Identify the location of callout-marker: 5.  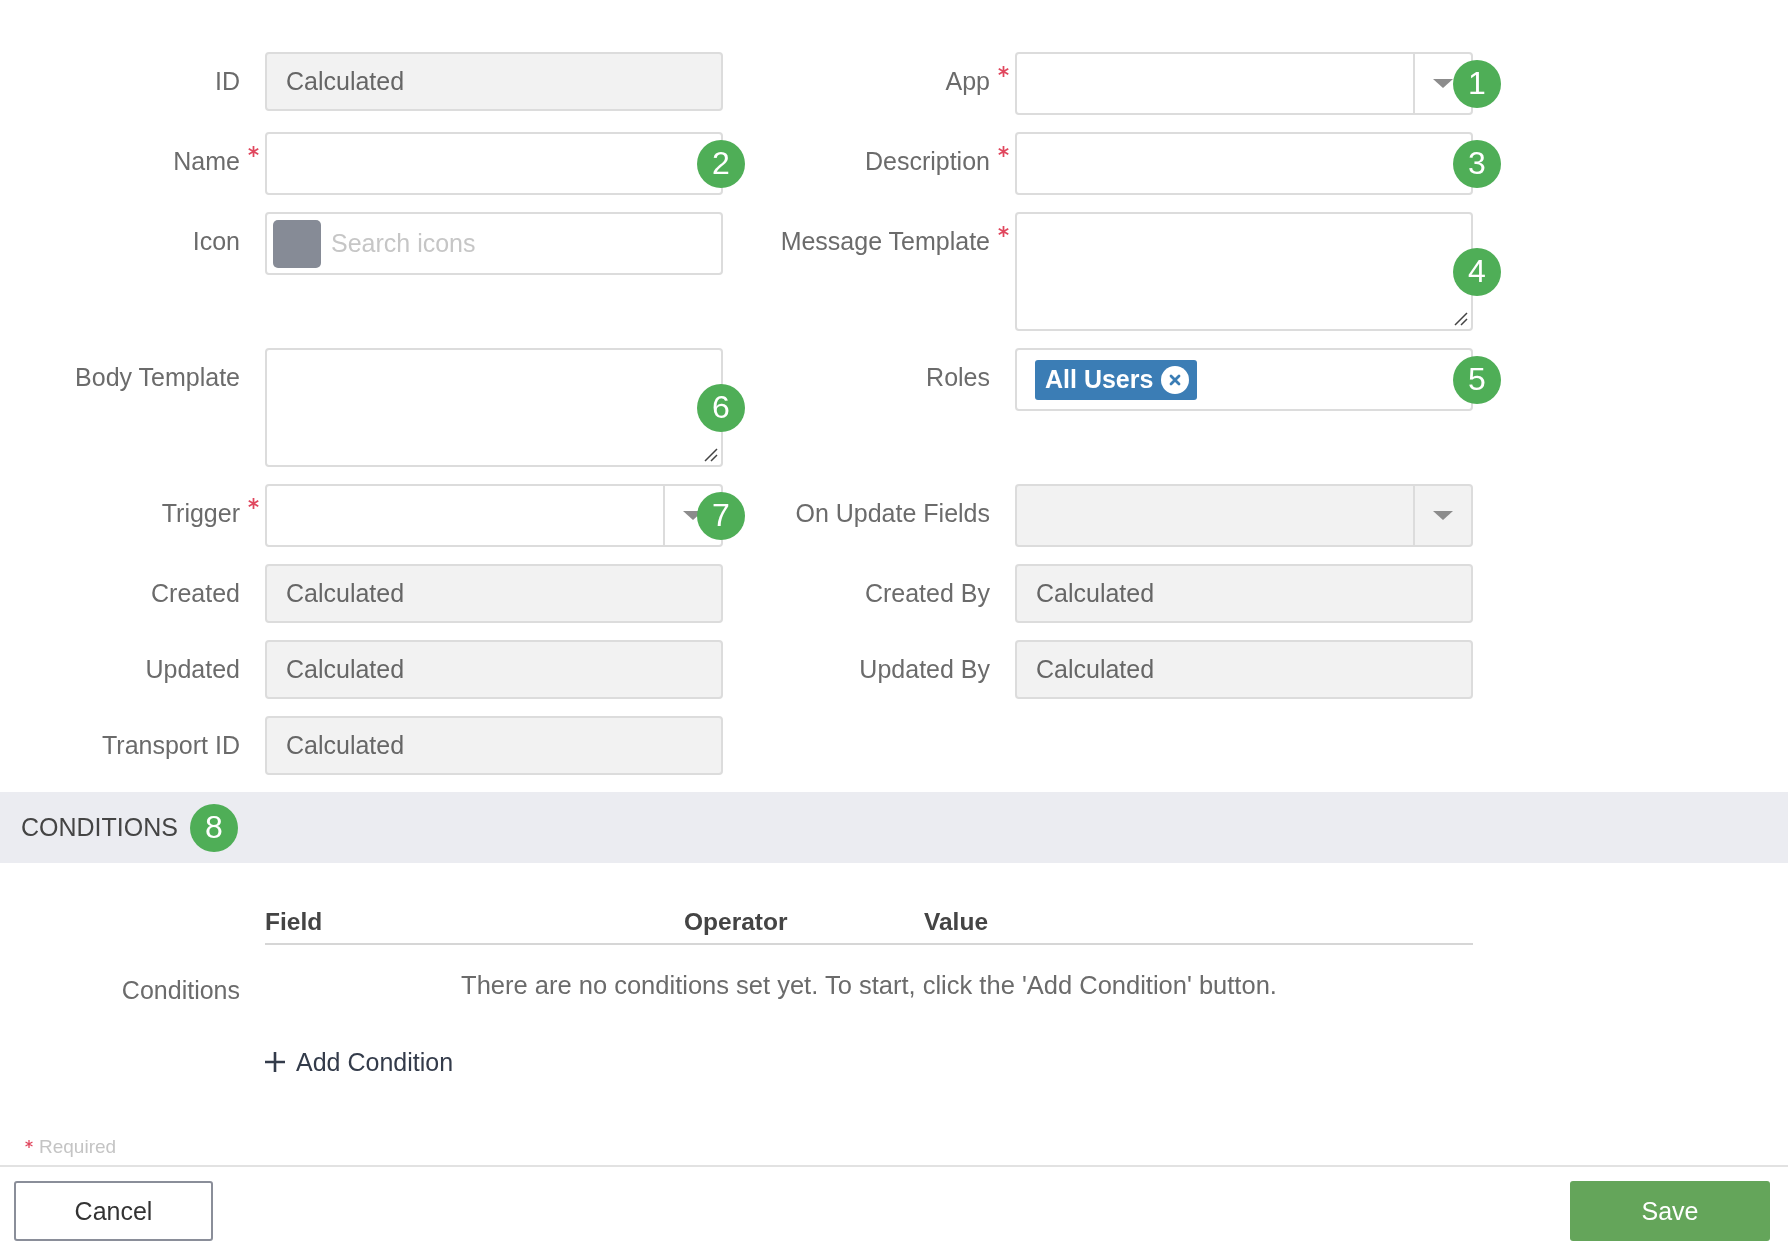
(1477, 379).